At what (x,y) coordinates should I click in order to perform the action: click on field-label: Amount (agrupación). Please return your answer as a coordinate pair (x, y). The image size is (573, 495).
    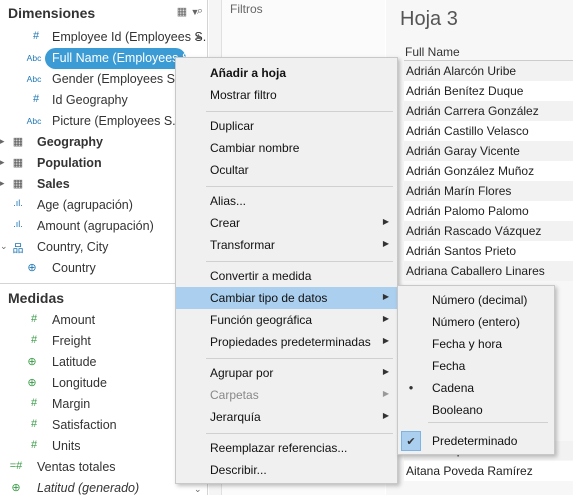
    Looking at the image, I should click on (95, 226).